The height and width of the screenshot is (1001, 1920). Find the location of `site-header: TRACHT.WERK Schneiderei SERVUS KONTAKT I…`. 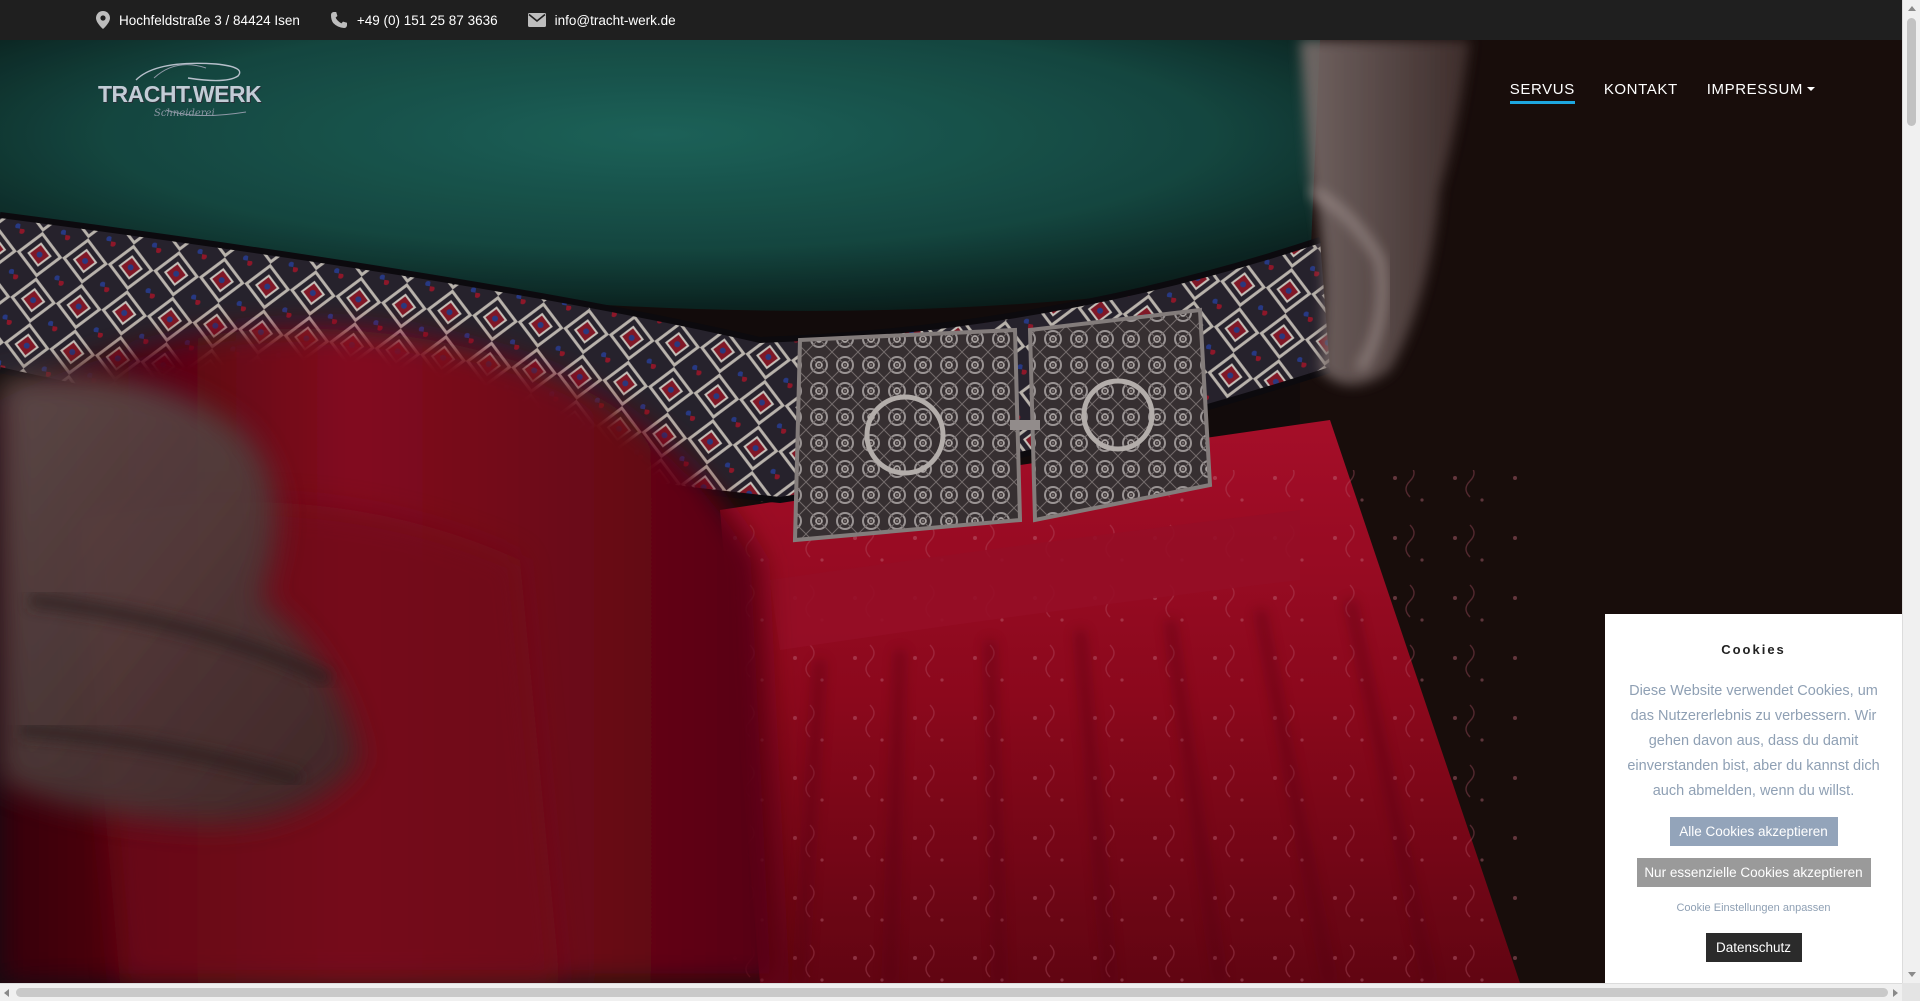

site-header: TRACHT.WERK Schneiderei SERVUS KONTAKT I… is located at coordinates (951, 90).